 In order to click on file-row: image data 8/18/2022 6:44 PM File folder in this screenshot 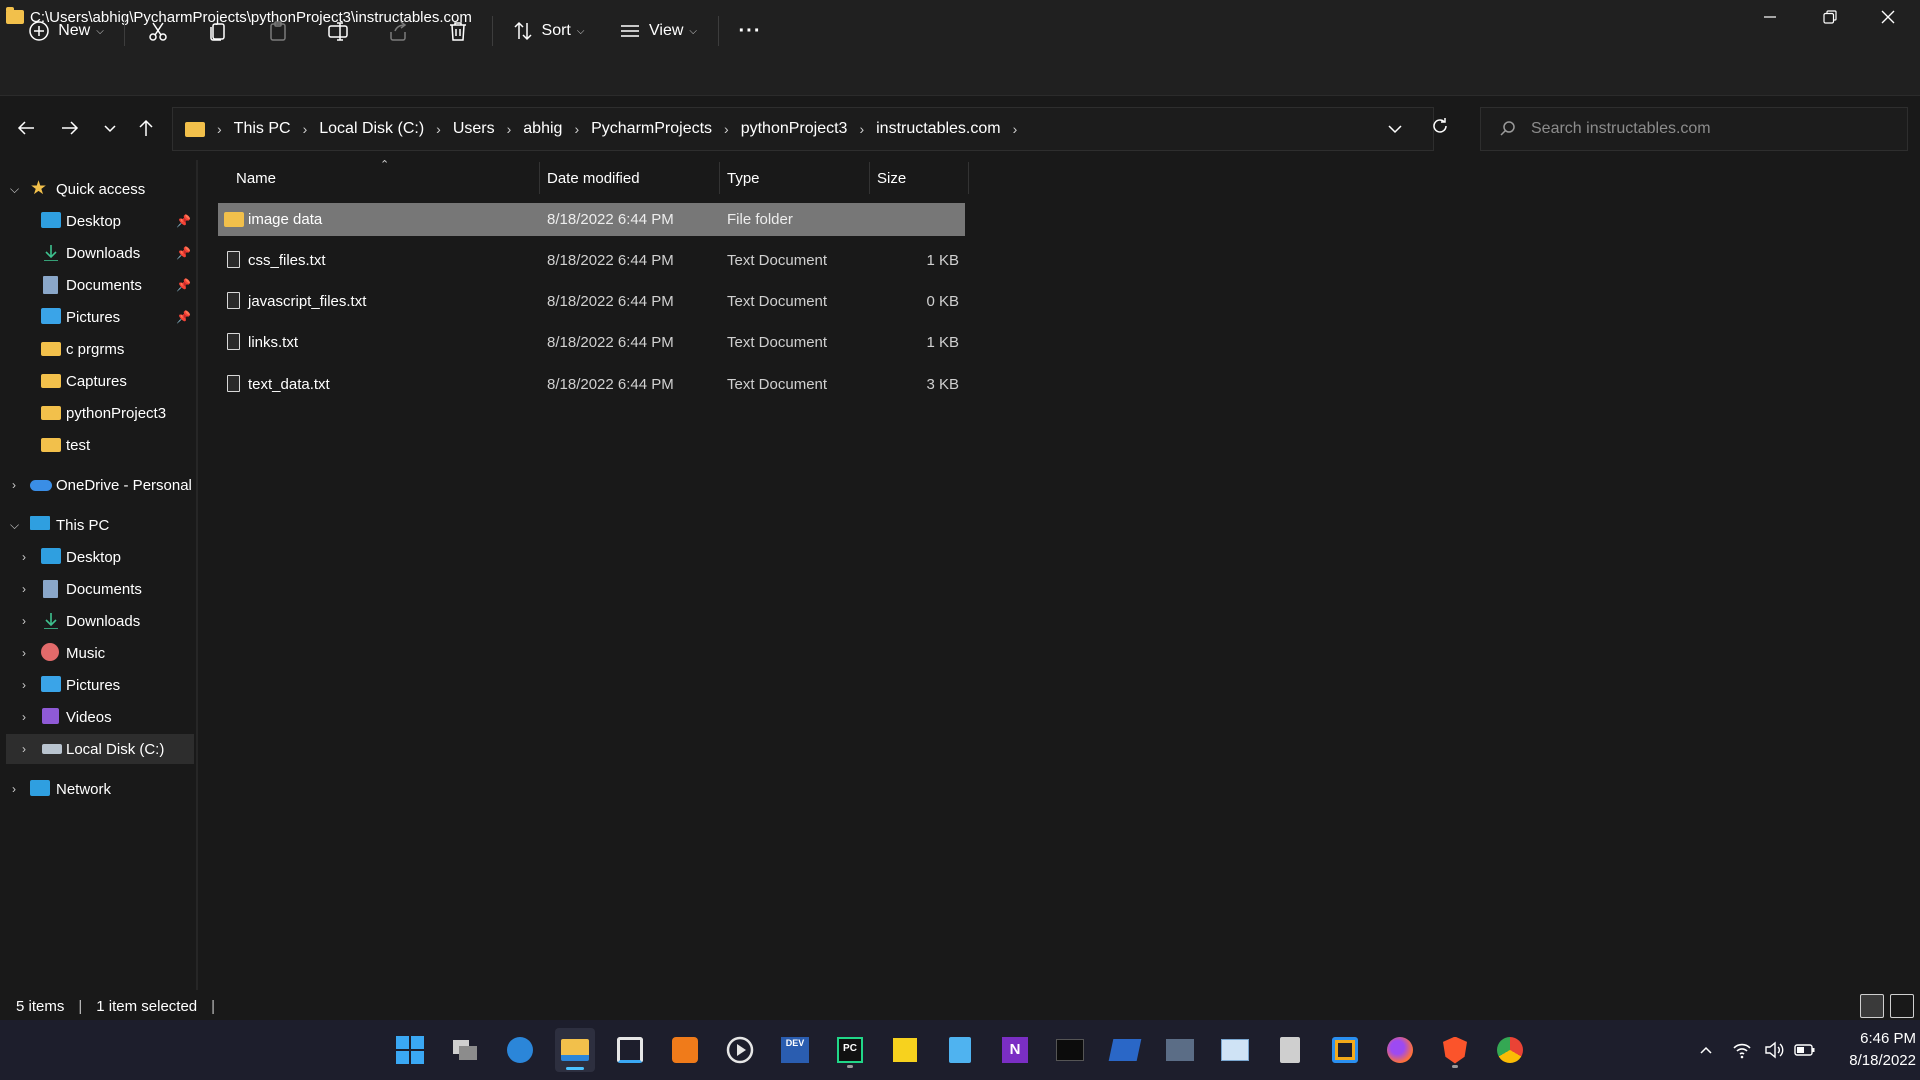, I will do `click(591, 219)`.